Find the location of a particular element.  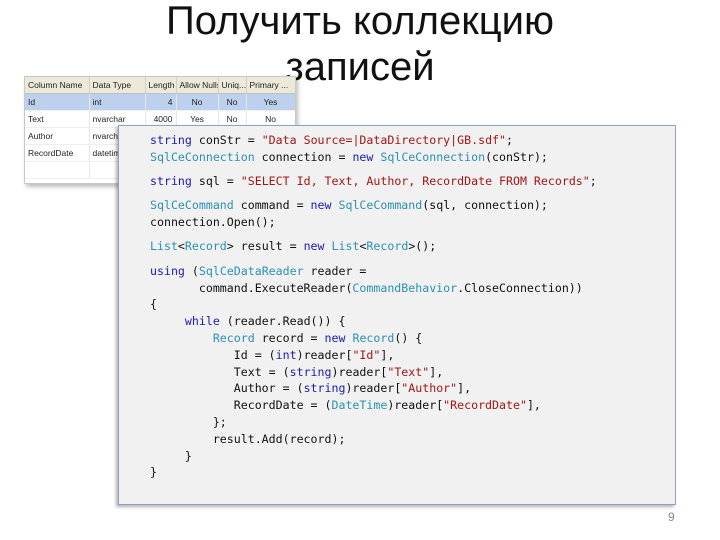

cell-column-name: Author is located at coordinates (57, 136).